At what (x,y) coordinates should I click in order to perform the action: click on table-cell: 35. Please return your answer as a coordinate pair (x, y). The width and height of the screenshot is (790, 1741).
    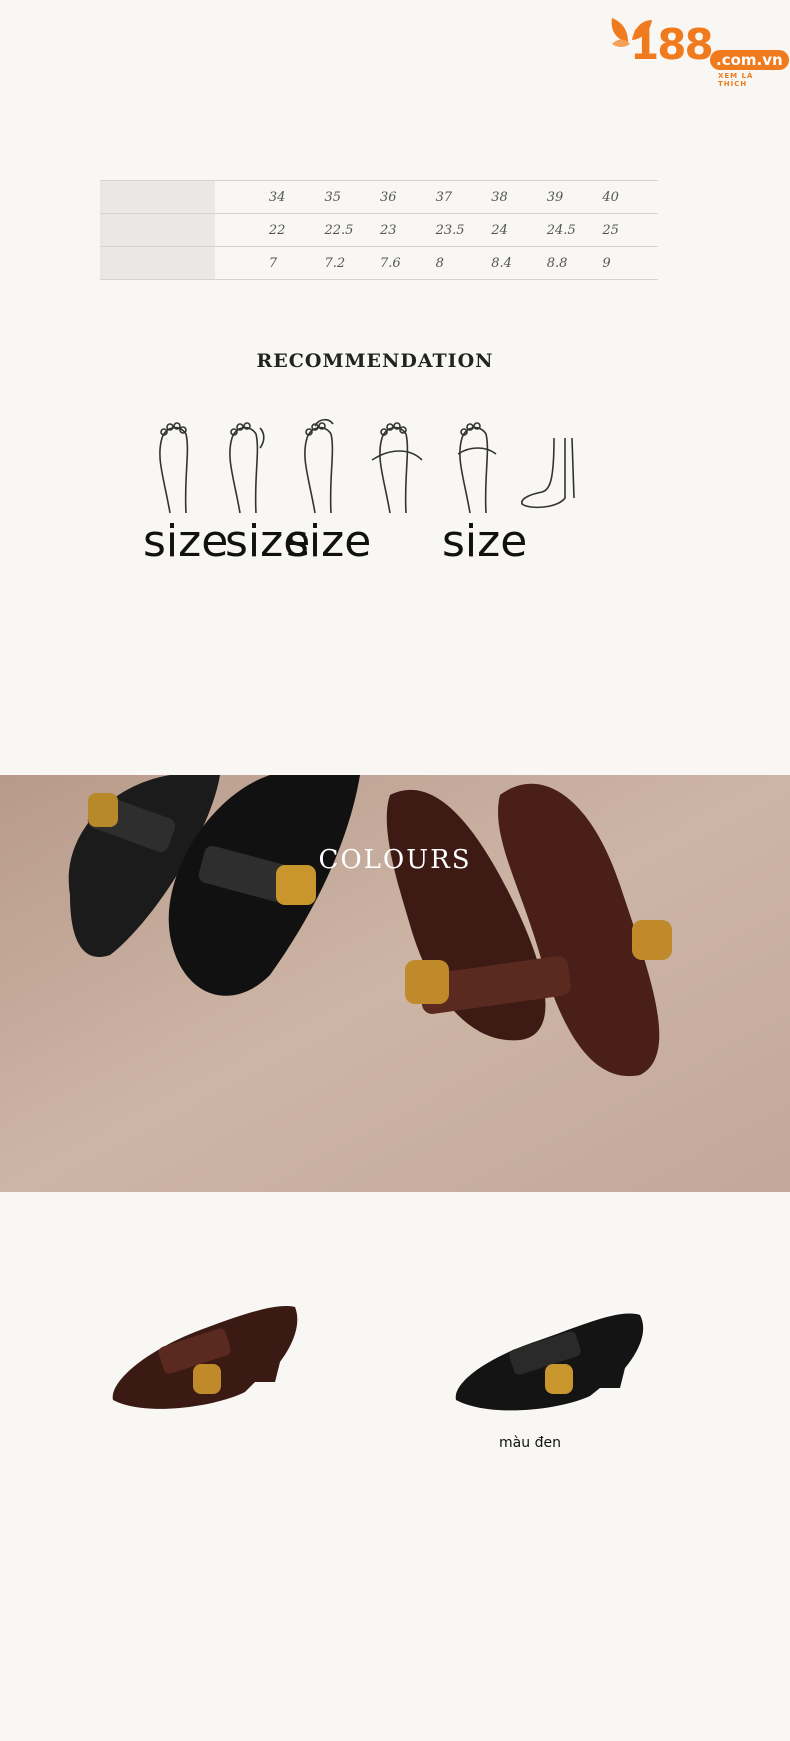
    Looking at the image, I should click on (352, 197).